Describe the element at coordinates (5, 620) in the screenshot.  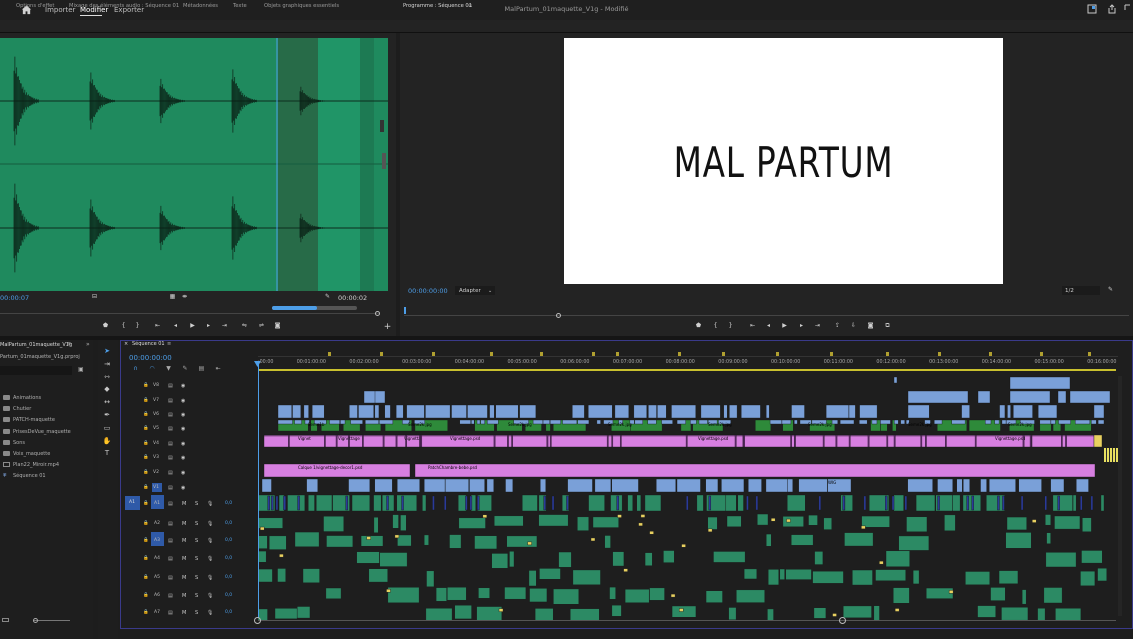
I see `list-view-icon` at that location.